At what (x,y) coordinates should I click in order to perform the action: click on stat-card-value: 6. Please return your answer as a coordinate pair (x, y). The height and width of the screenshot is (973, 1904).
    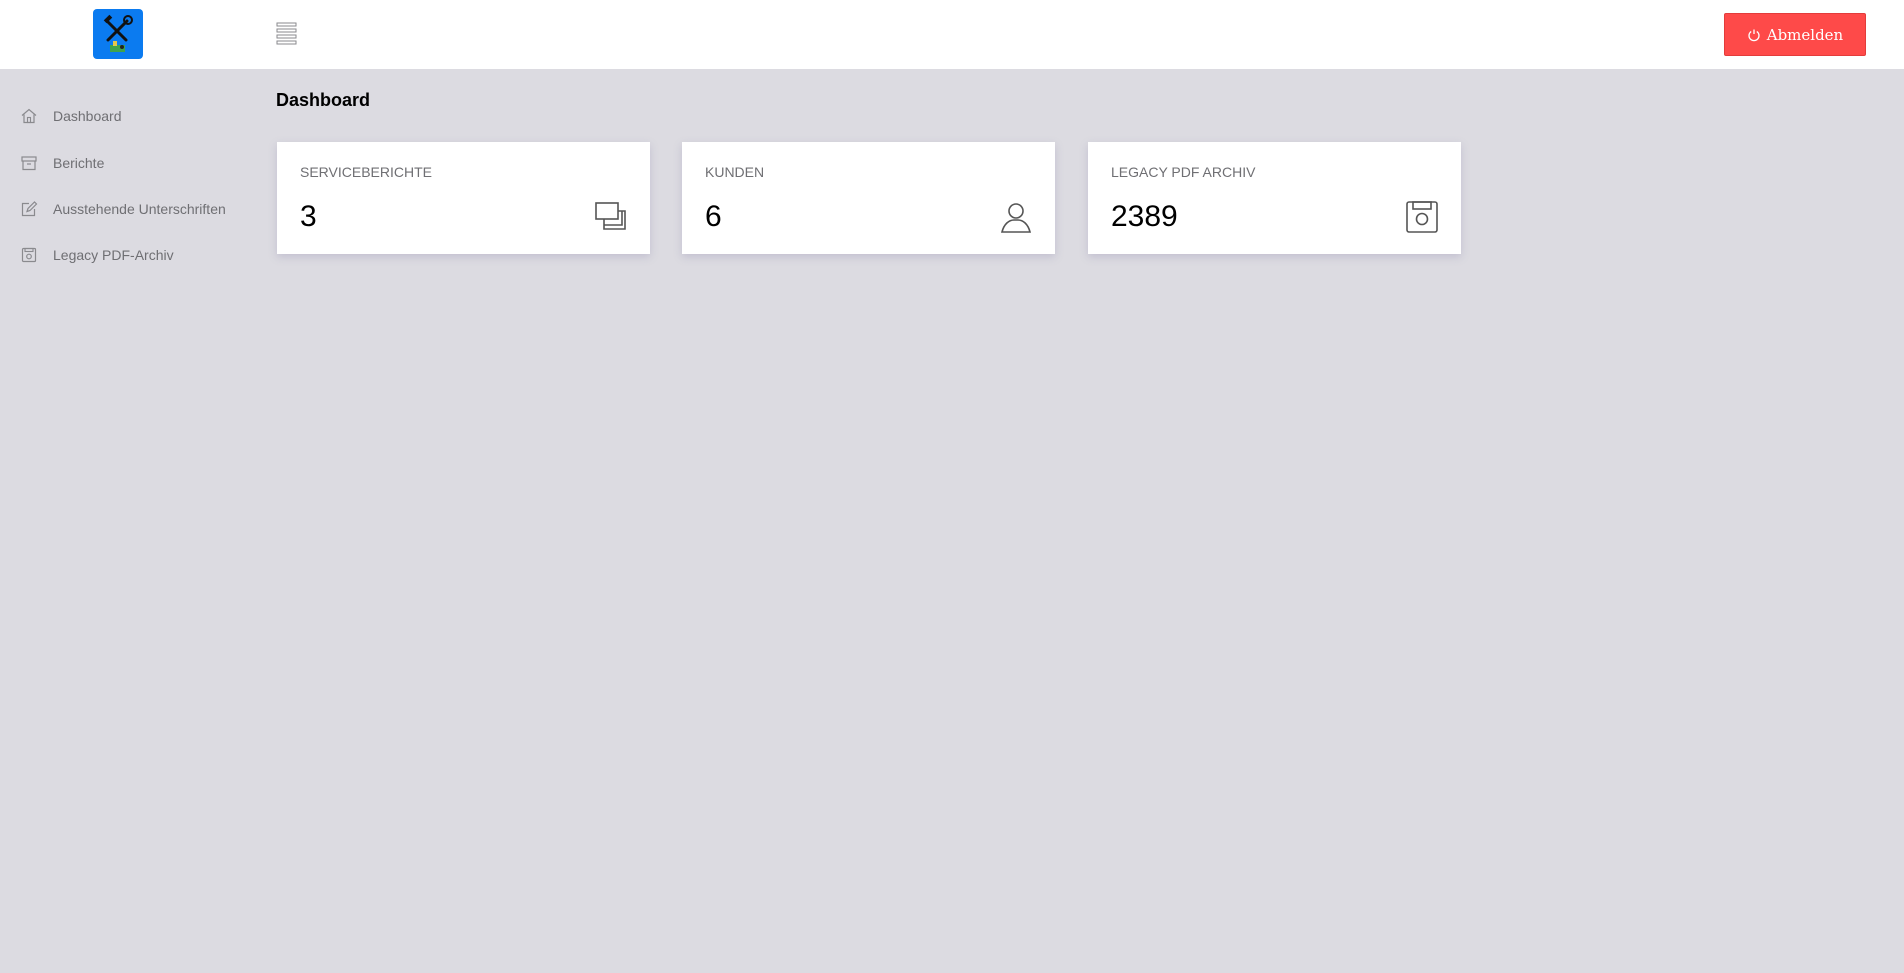
    Looking at the image, I should click on (713, 216).